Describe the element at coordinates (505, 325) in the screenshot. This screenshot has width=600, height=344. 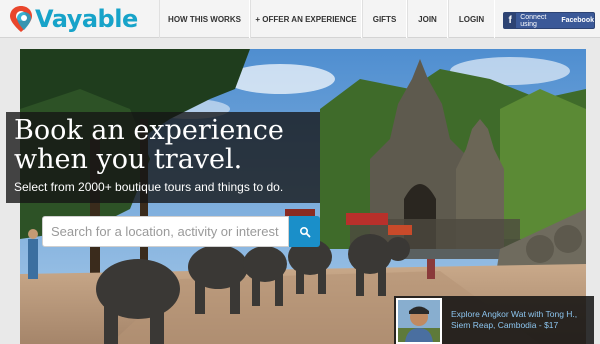
I see `promo-line-2: Siem Reap, Cambodia - $17` at that location.